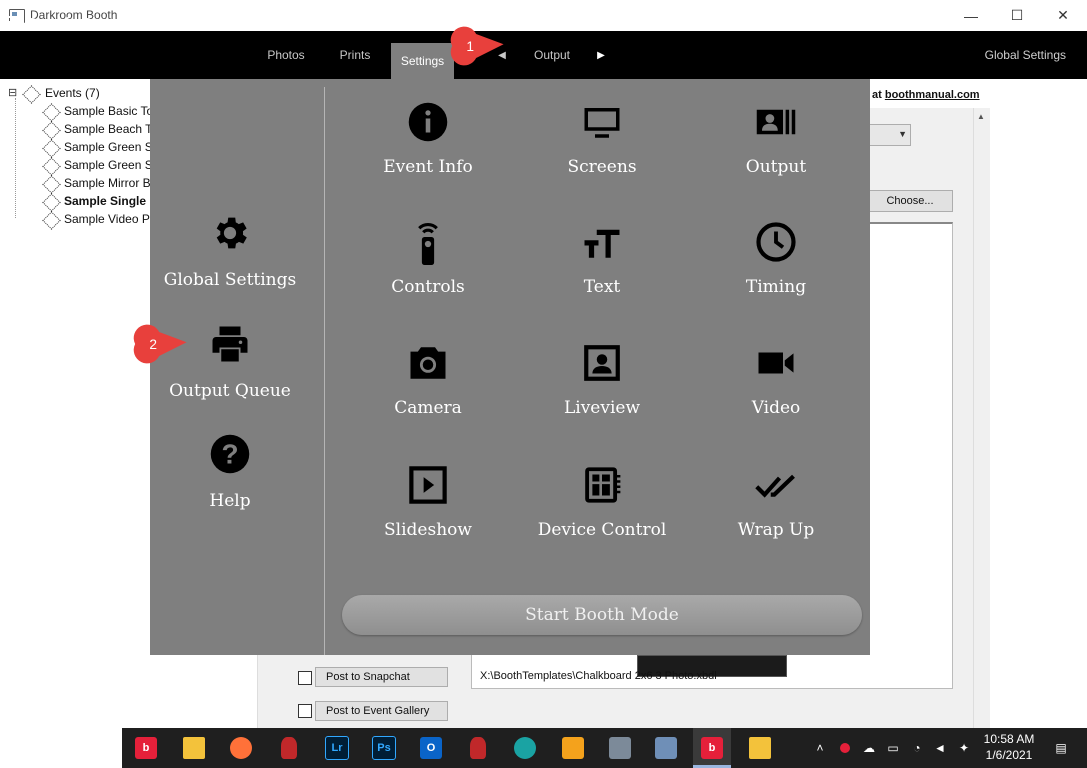 This screenshot has width=1087, height=768. I want to click on overlay-divider, so click(324, 371).